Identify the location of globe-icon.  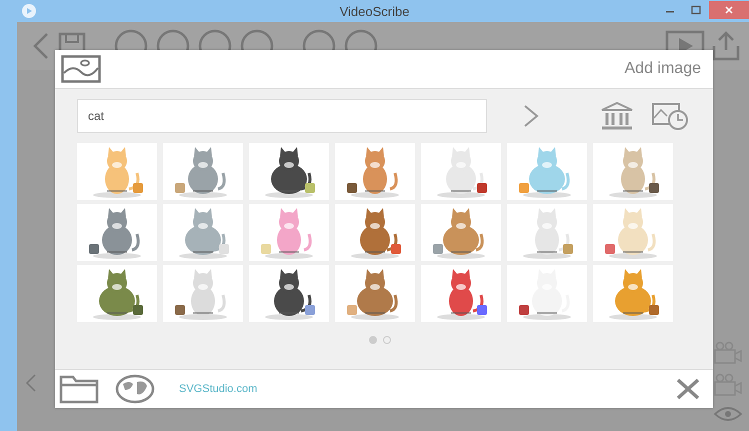
(135, 389).